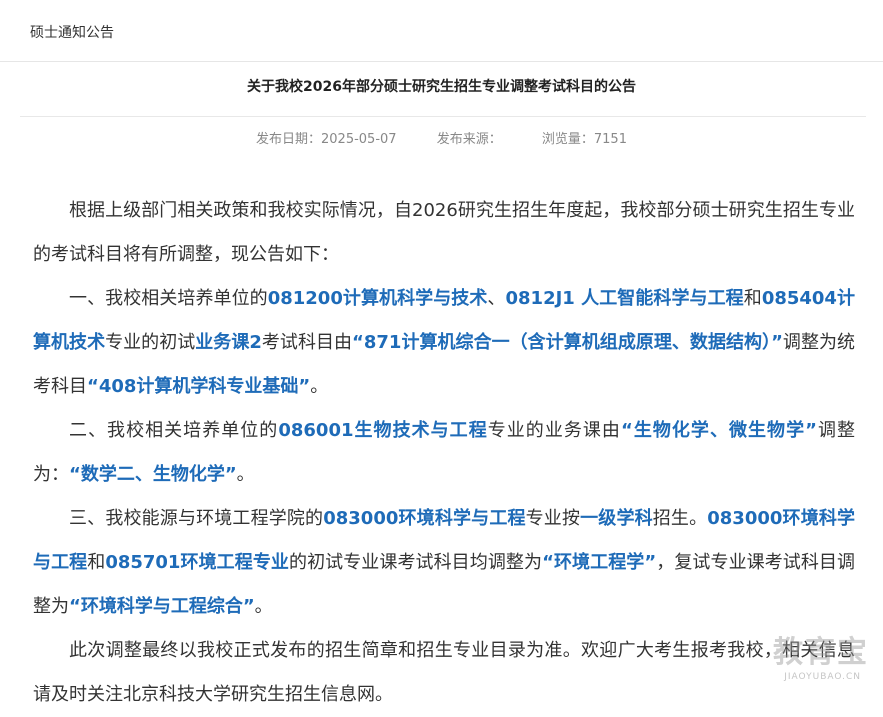 The image size is (883, 717). I want to click on article-meta: 发布日期：2025-05-07 发布来源： 浏览量：7151, so click(441, 140).